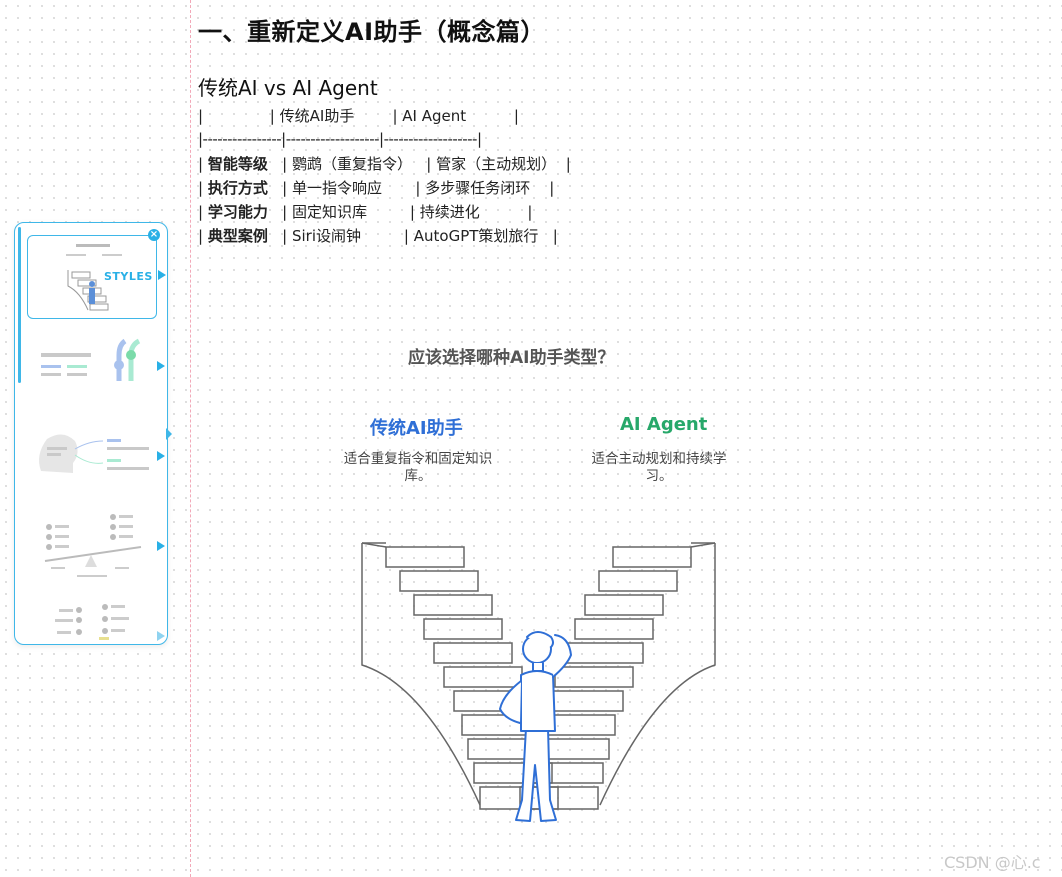 This screenshot has width=1062, height=877. Describe the element at coordinates (128, 276) in the screenshot. I see `styles-label: STYLES` at that location.